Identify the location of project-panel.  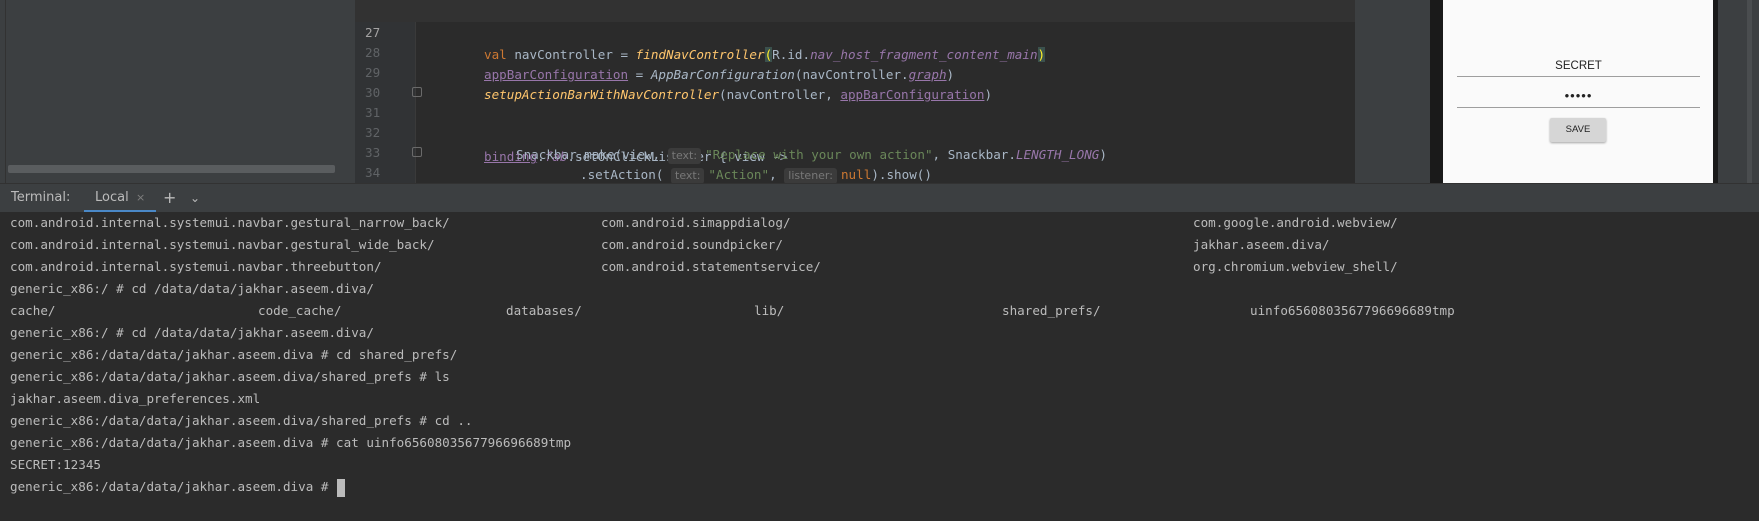
(177, 91).